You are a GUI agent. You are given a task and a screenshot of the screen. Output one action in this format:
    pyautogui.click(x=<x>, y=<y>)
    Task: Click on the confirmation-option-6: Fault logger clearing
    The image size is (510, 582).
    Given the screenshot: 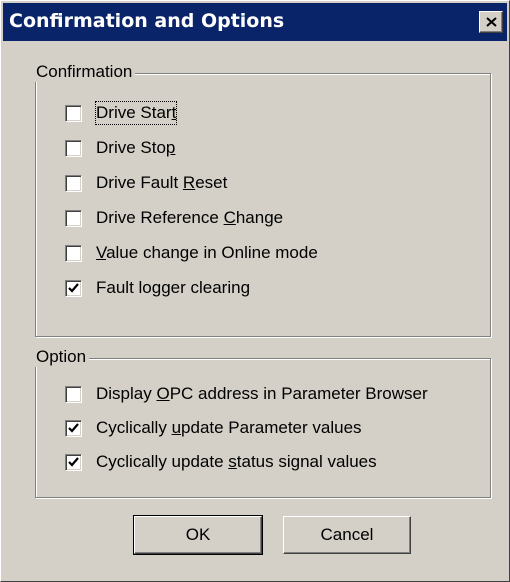 What is the action you would take?
    pyautogui.click(x=157, y=288)
    